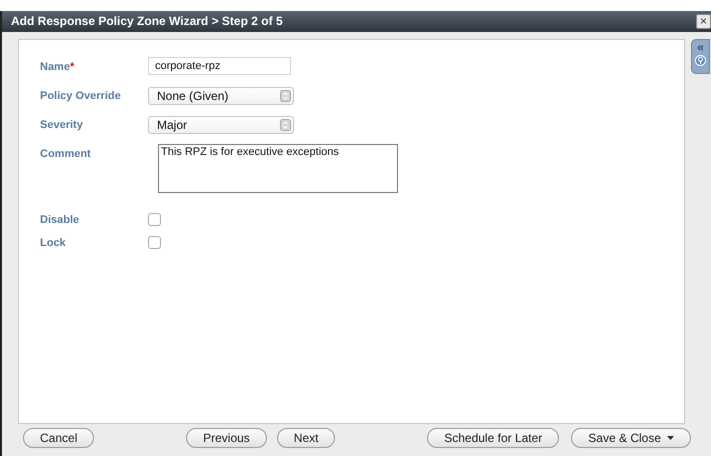 This screenshot has width=711, height=456. I want to click on button: Cancel, so click(58, 438).